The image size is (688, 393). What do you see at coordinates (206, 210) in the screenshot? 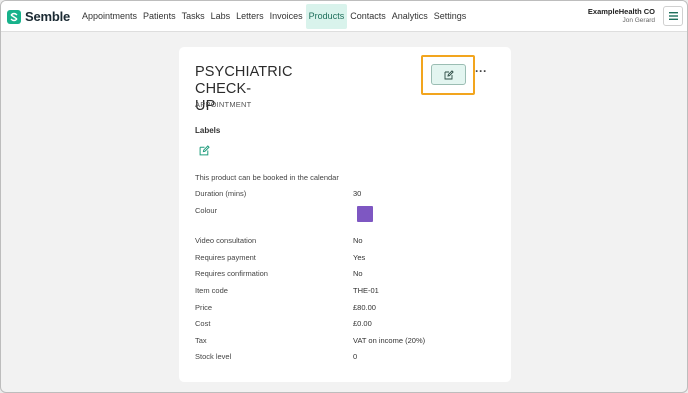
I see `field-label-colour: Colour` at bounding box center [206, 210].